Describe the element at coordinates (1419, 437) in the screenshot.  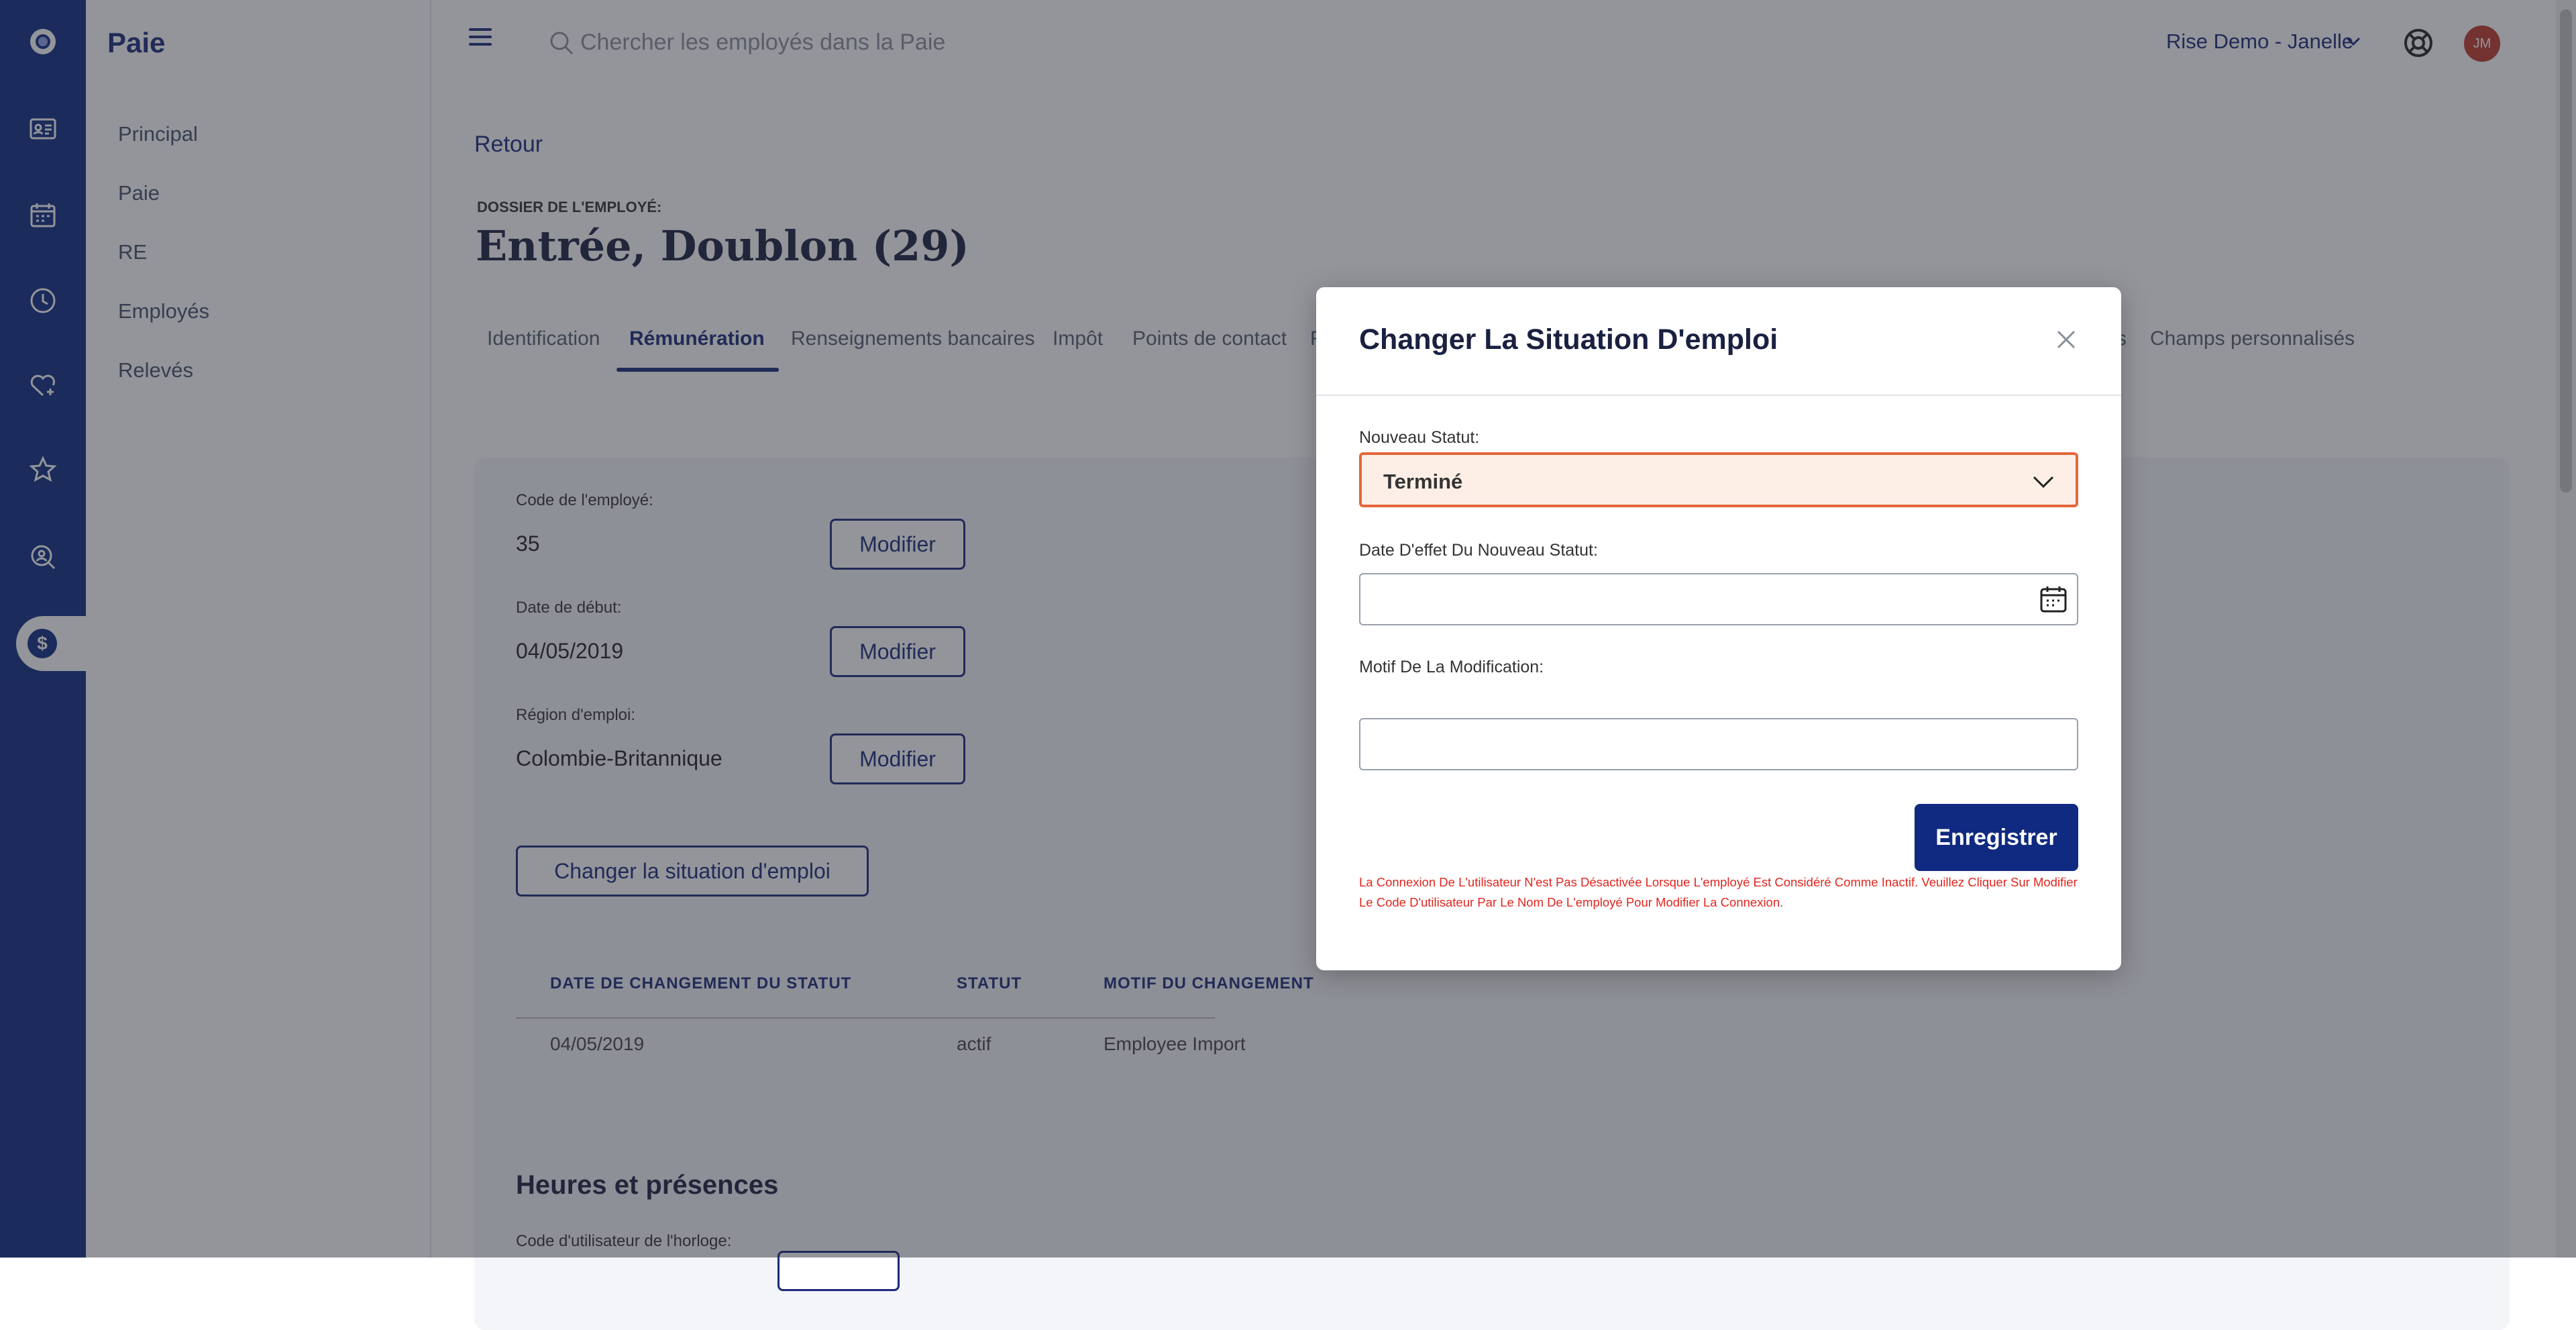
I see `new-status-label: Nouveau Statut:` at that location.